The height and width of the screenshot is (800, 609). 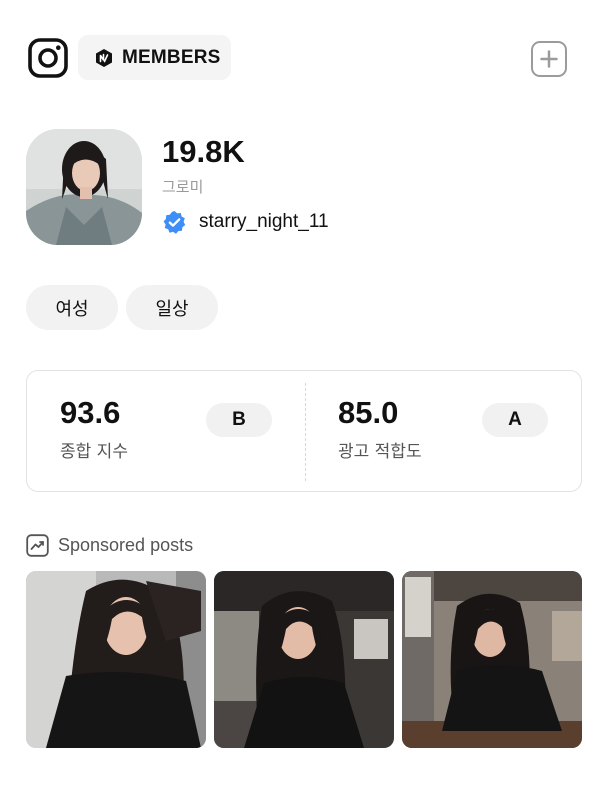 What do you see at coordinates (515, 420) in the screenshot?
I see `ad-fit-grade-badge: A` at bounding box center [515, 420].